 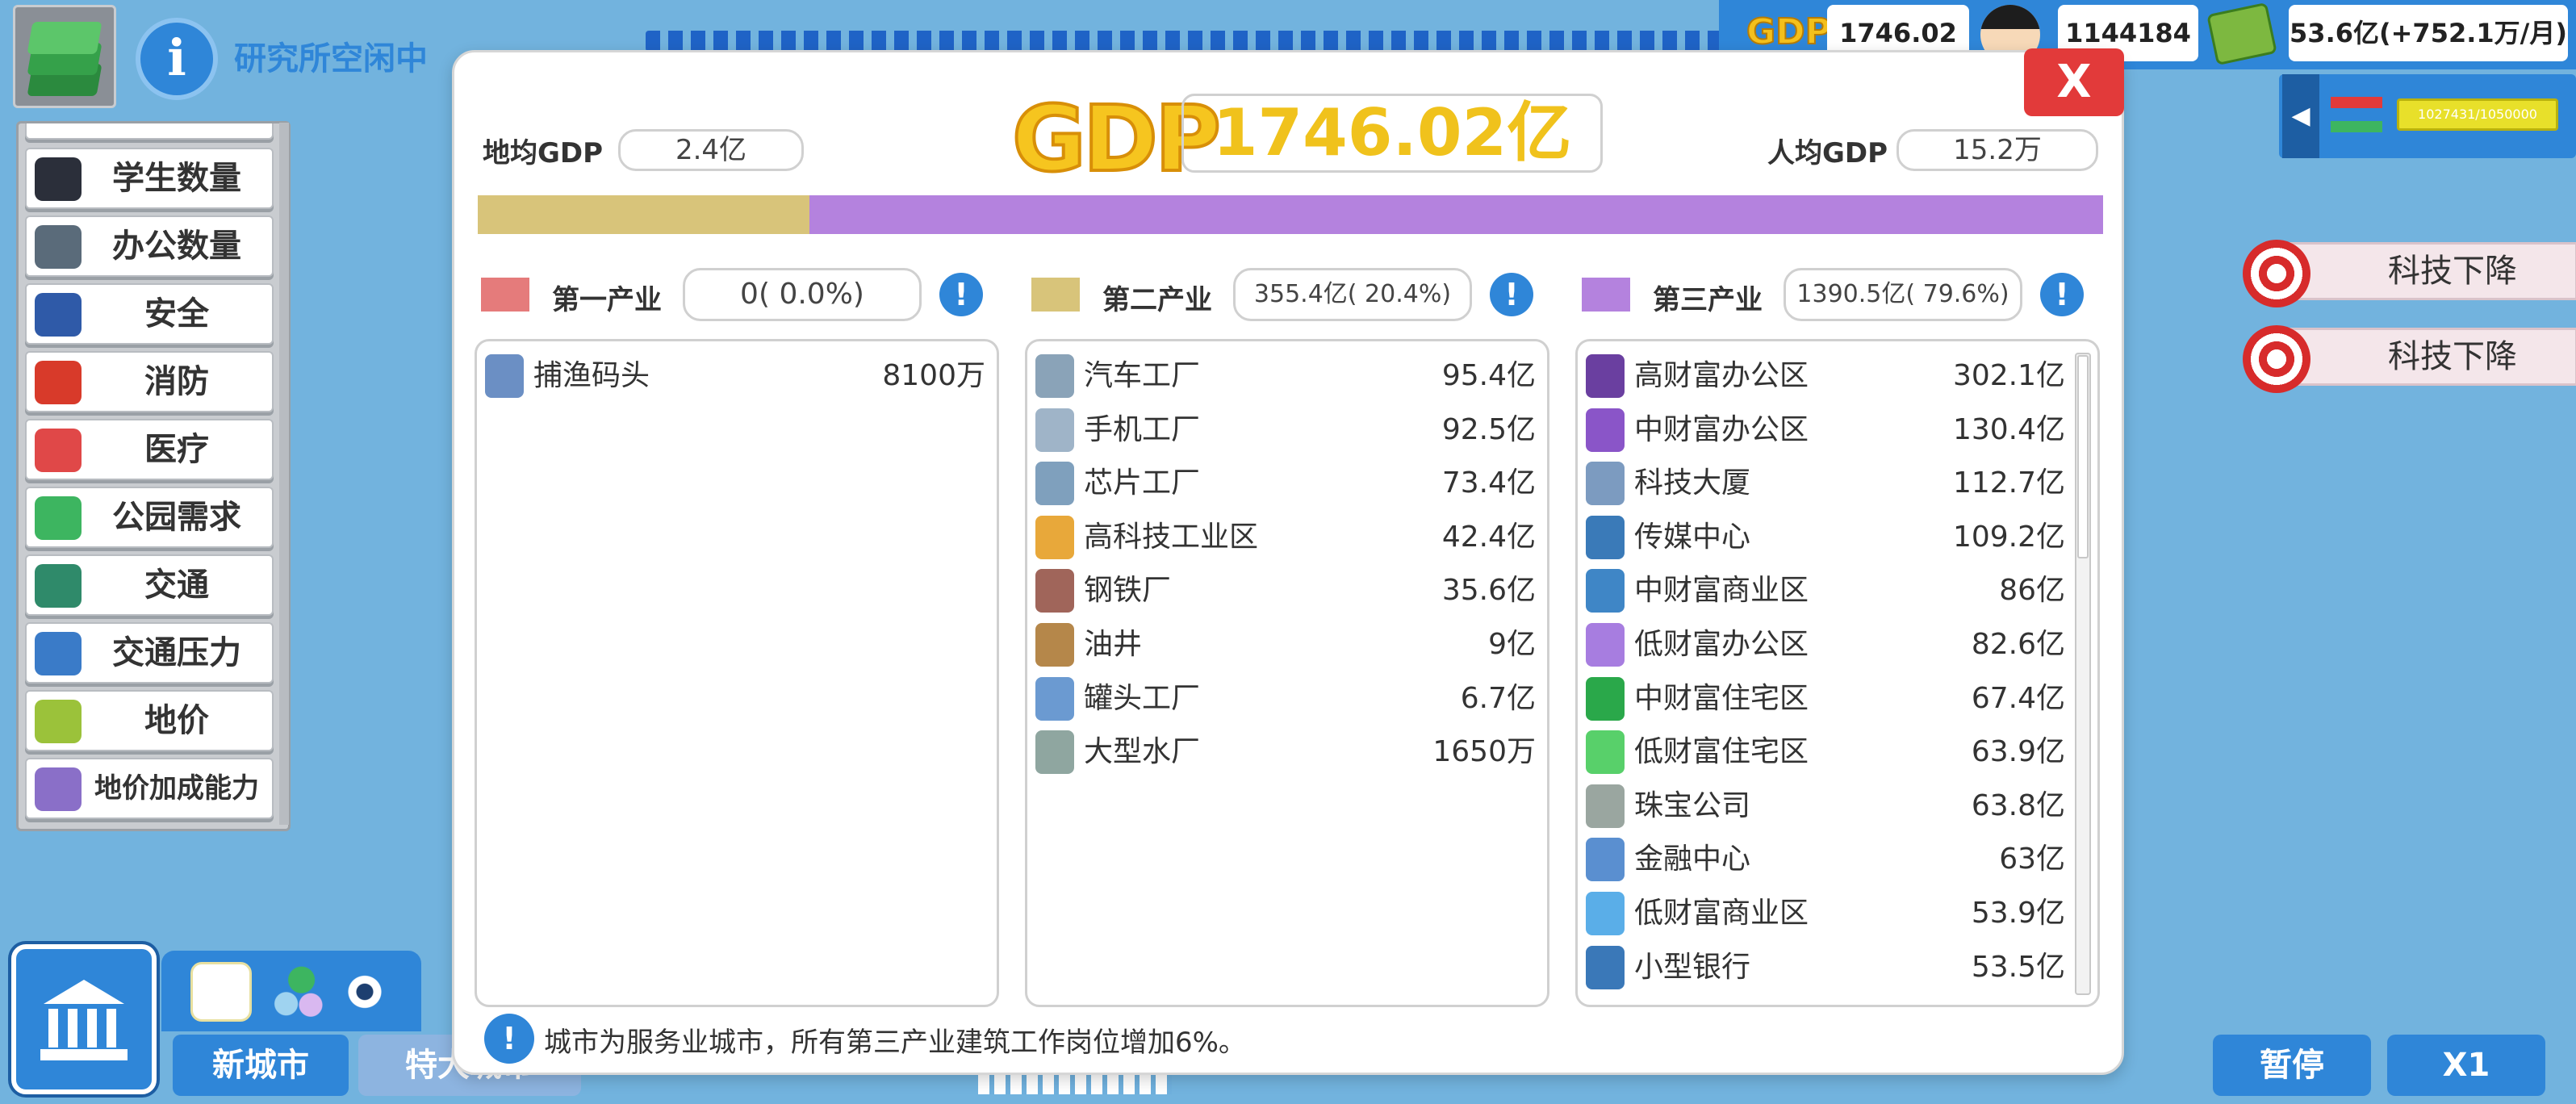 What do you see at coordinates (1142, 698) in the screenshot?
I see `building-name: 罐头工厂` at bounding box center [1142, 698].